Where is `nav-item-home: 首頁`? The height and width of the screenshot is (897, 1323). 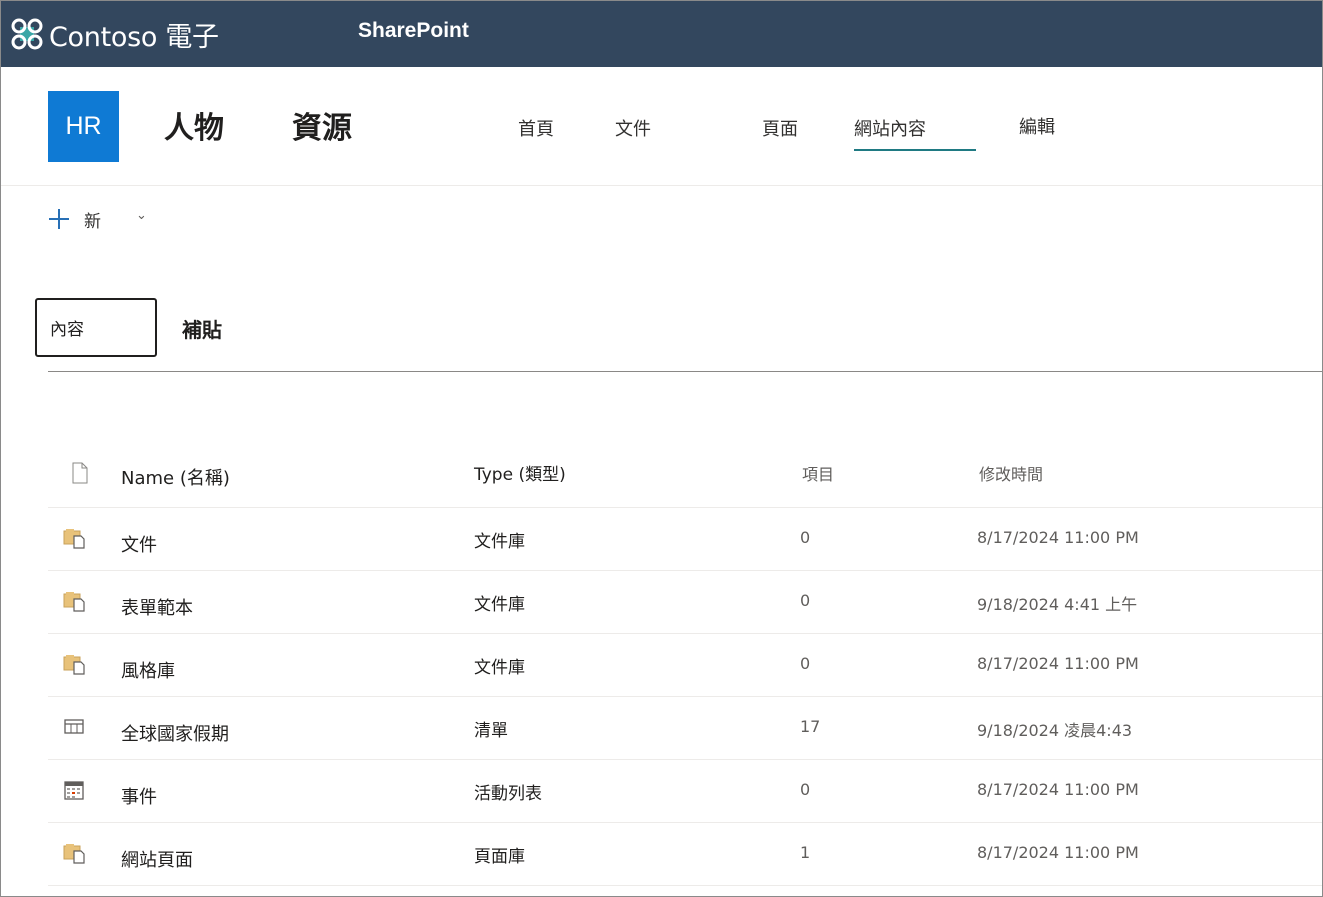
nav-item-home: 首頁 is located at coordinates (536, 128).